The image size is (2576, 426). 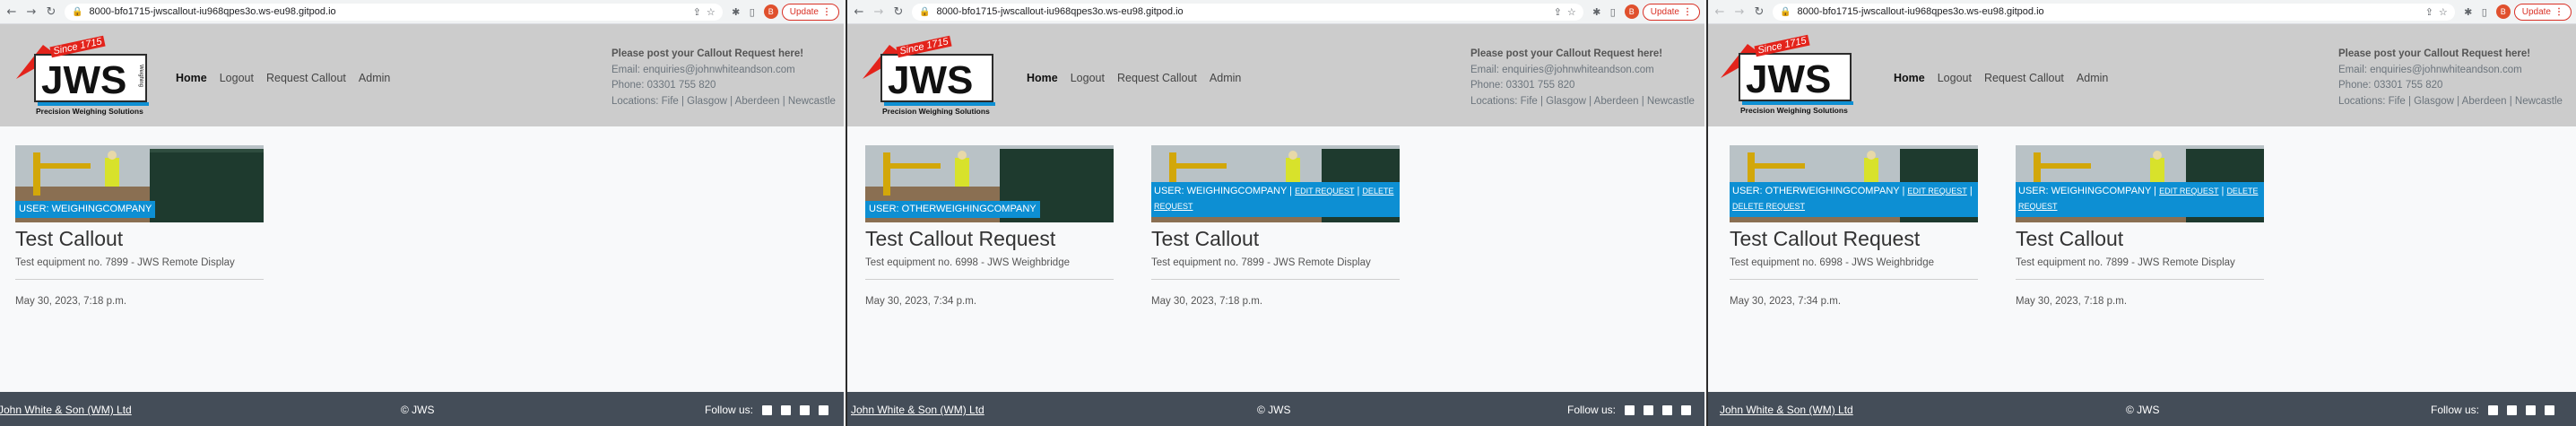 What do you see at coordinates (2558, 11) in the screenshot?
I see `menu-icon: ⋮` at bounding box center [2558, 11].